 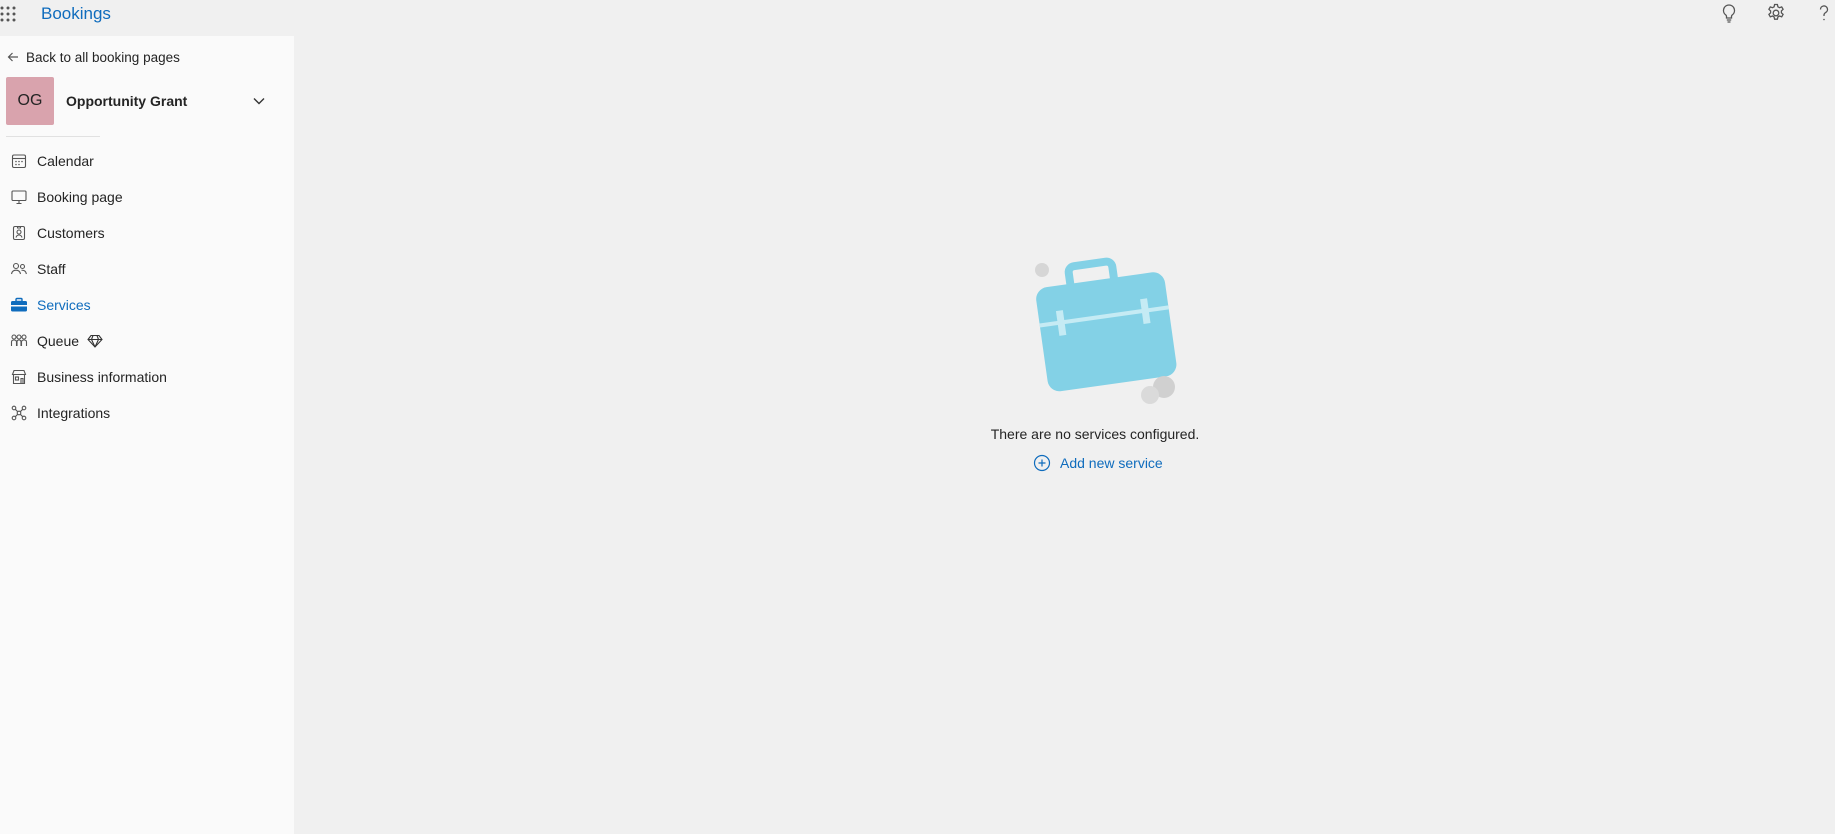 What do you see at coordinates (19, 197) in the screenshot?
I see `monitor-icon` at bounding box center [19, 197].